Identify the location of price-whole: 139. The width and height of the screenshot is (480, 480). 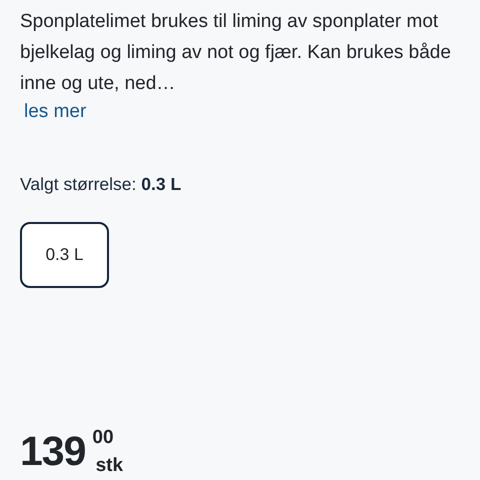
(53, 451).